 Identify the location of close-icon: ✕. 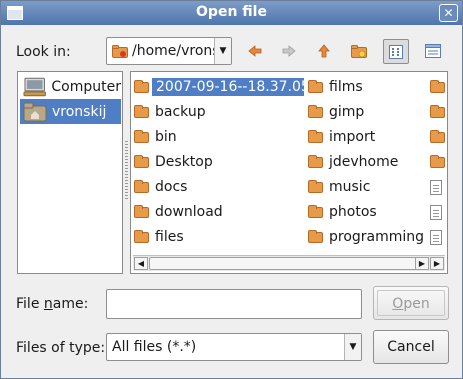
(448, 13).